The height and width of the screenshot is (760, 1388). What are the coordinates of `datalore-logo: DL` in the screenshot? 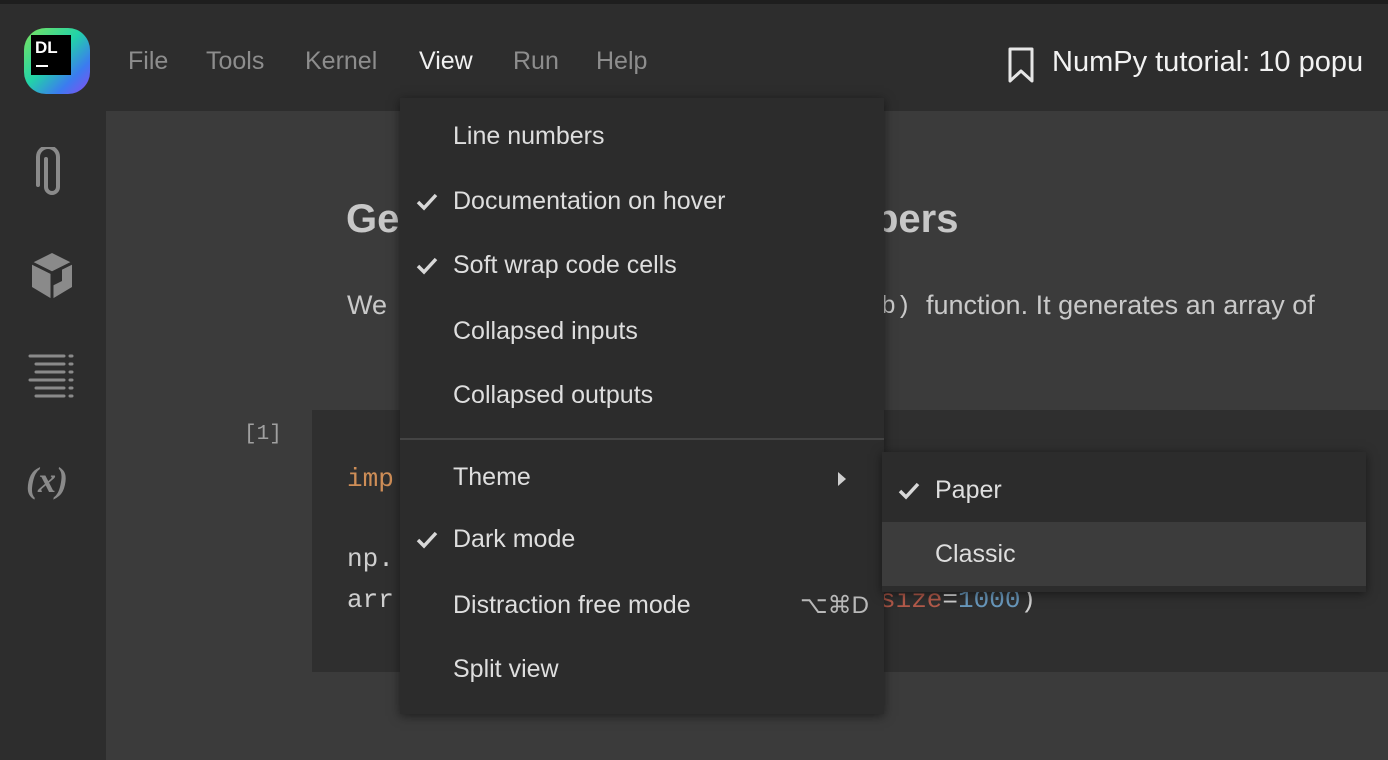 It's located at (57, 61).